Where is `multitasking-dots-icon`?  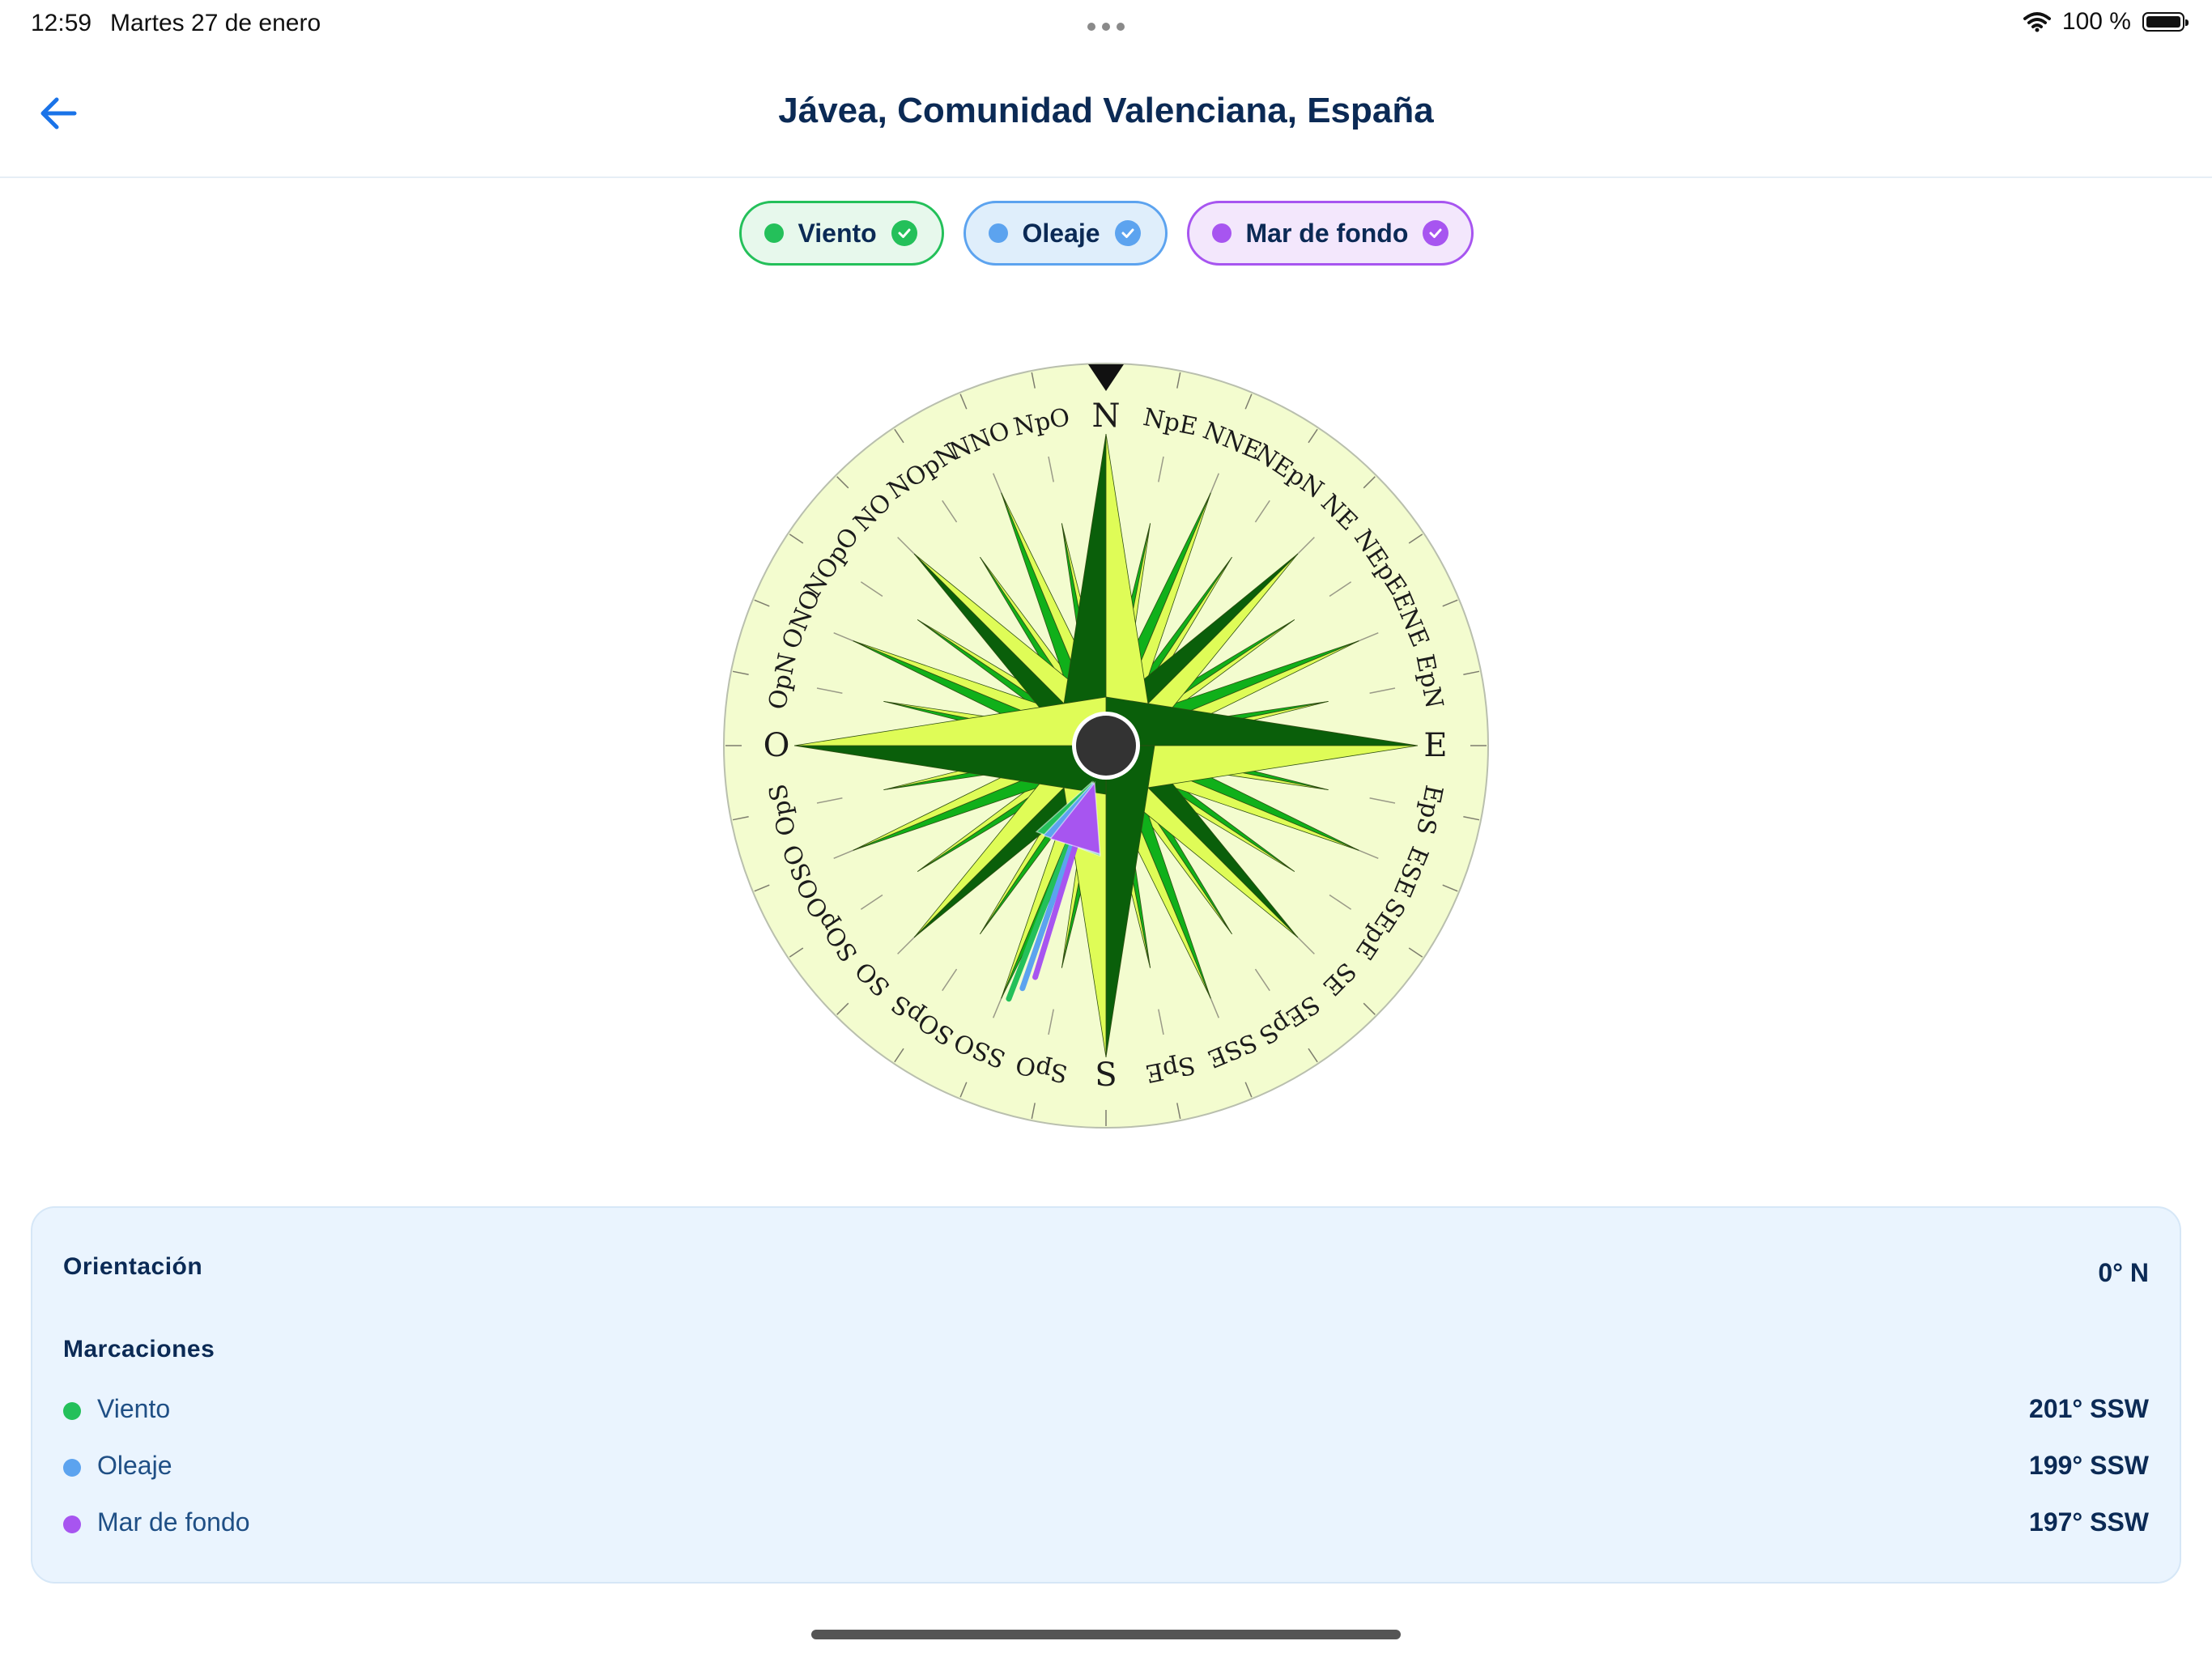
multitasking-dots-icon is located at coordinates (1106, 27).